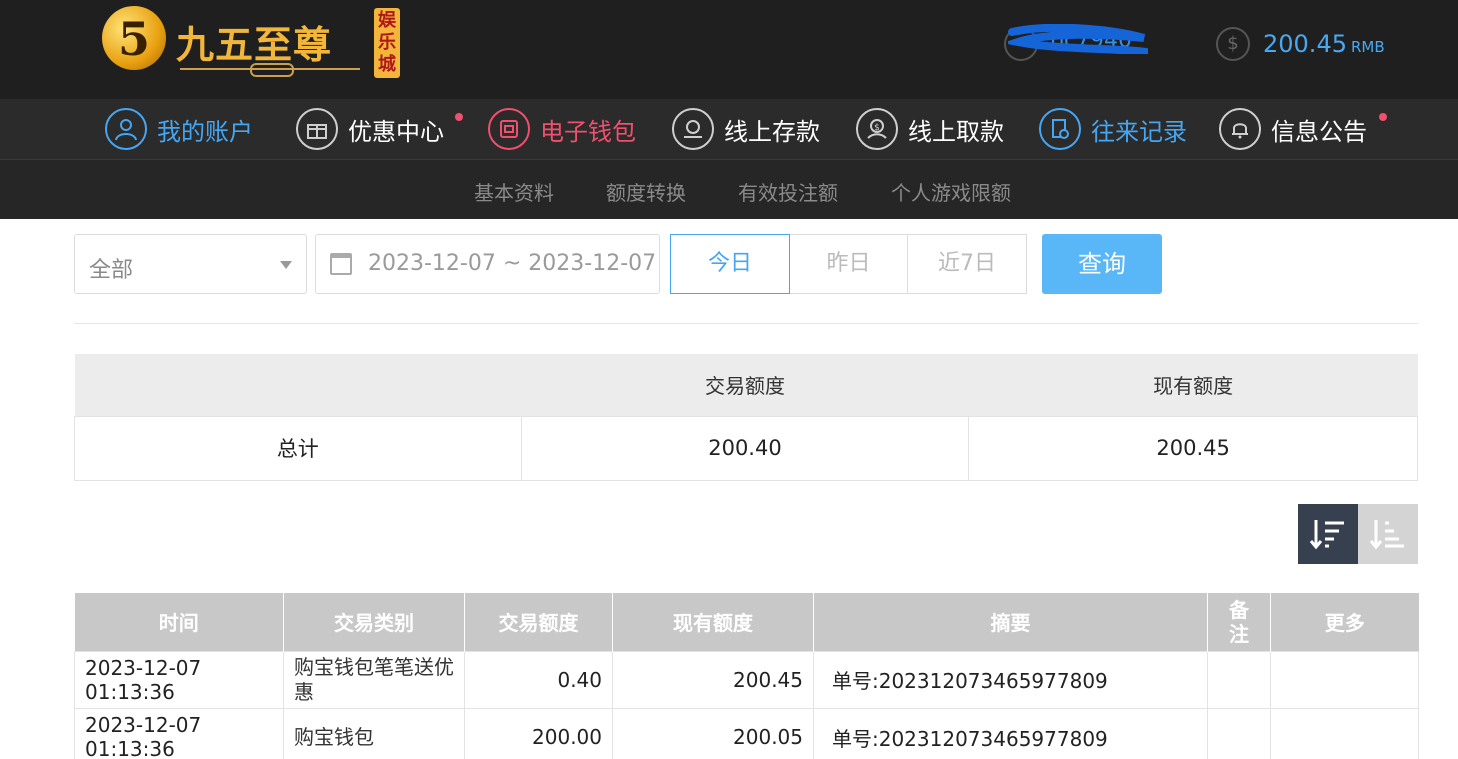 This screenshot has height=759, width=1458. What do you see at coordinates (374, 733) in the screenshot?
I see `row-type: 购宝钱包` at bounding box center [374, 733].